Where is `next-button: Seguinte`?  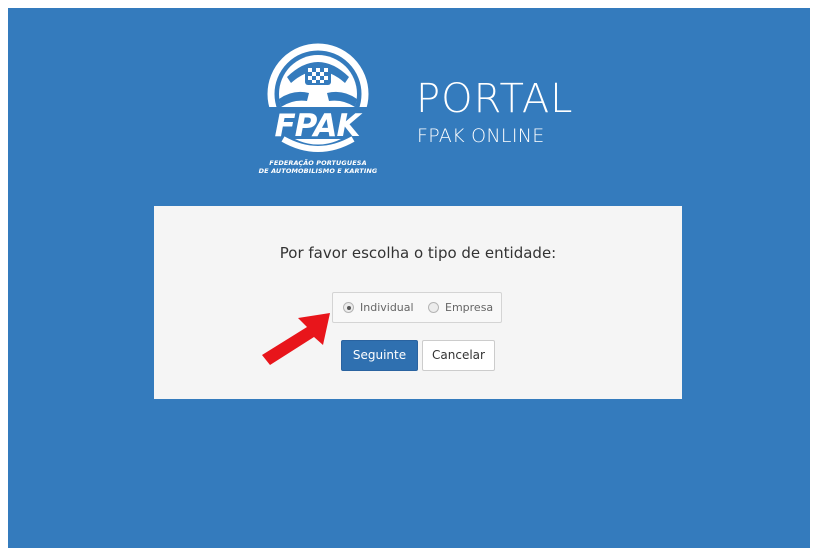 next-button: Seguinte is located at coordinates (379, 355).